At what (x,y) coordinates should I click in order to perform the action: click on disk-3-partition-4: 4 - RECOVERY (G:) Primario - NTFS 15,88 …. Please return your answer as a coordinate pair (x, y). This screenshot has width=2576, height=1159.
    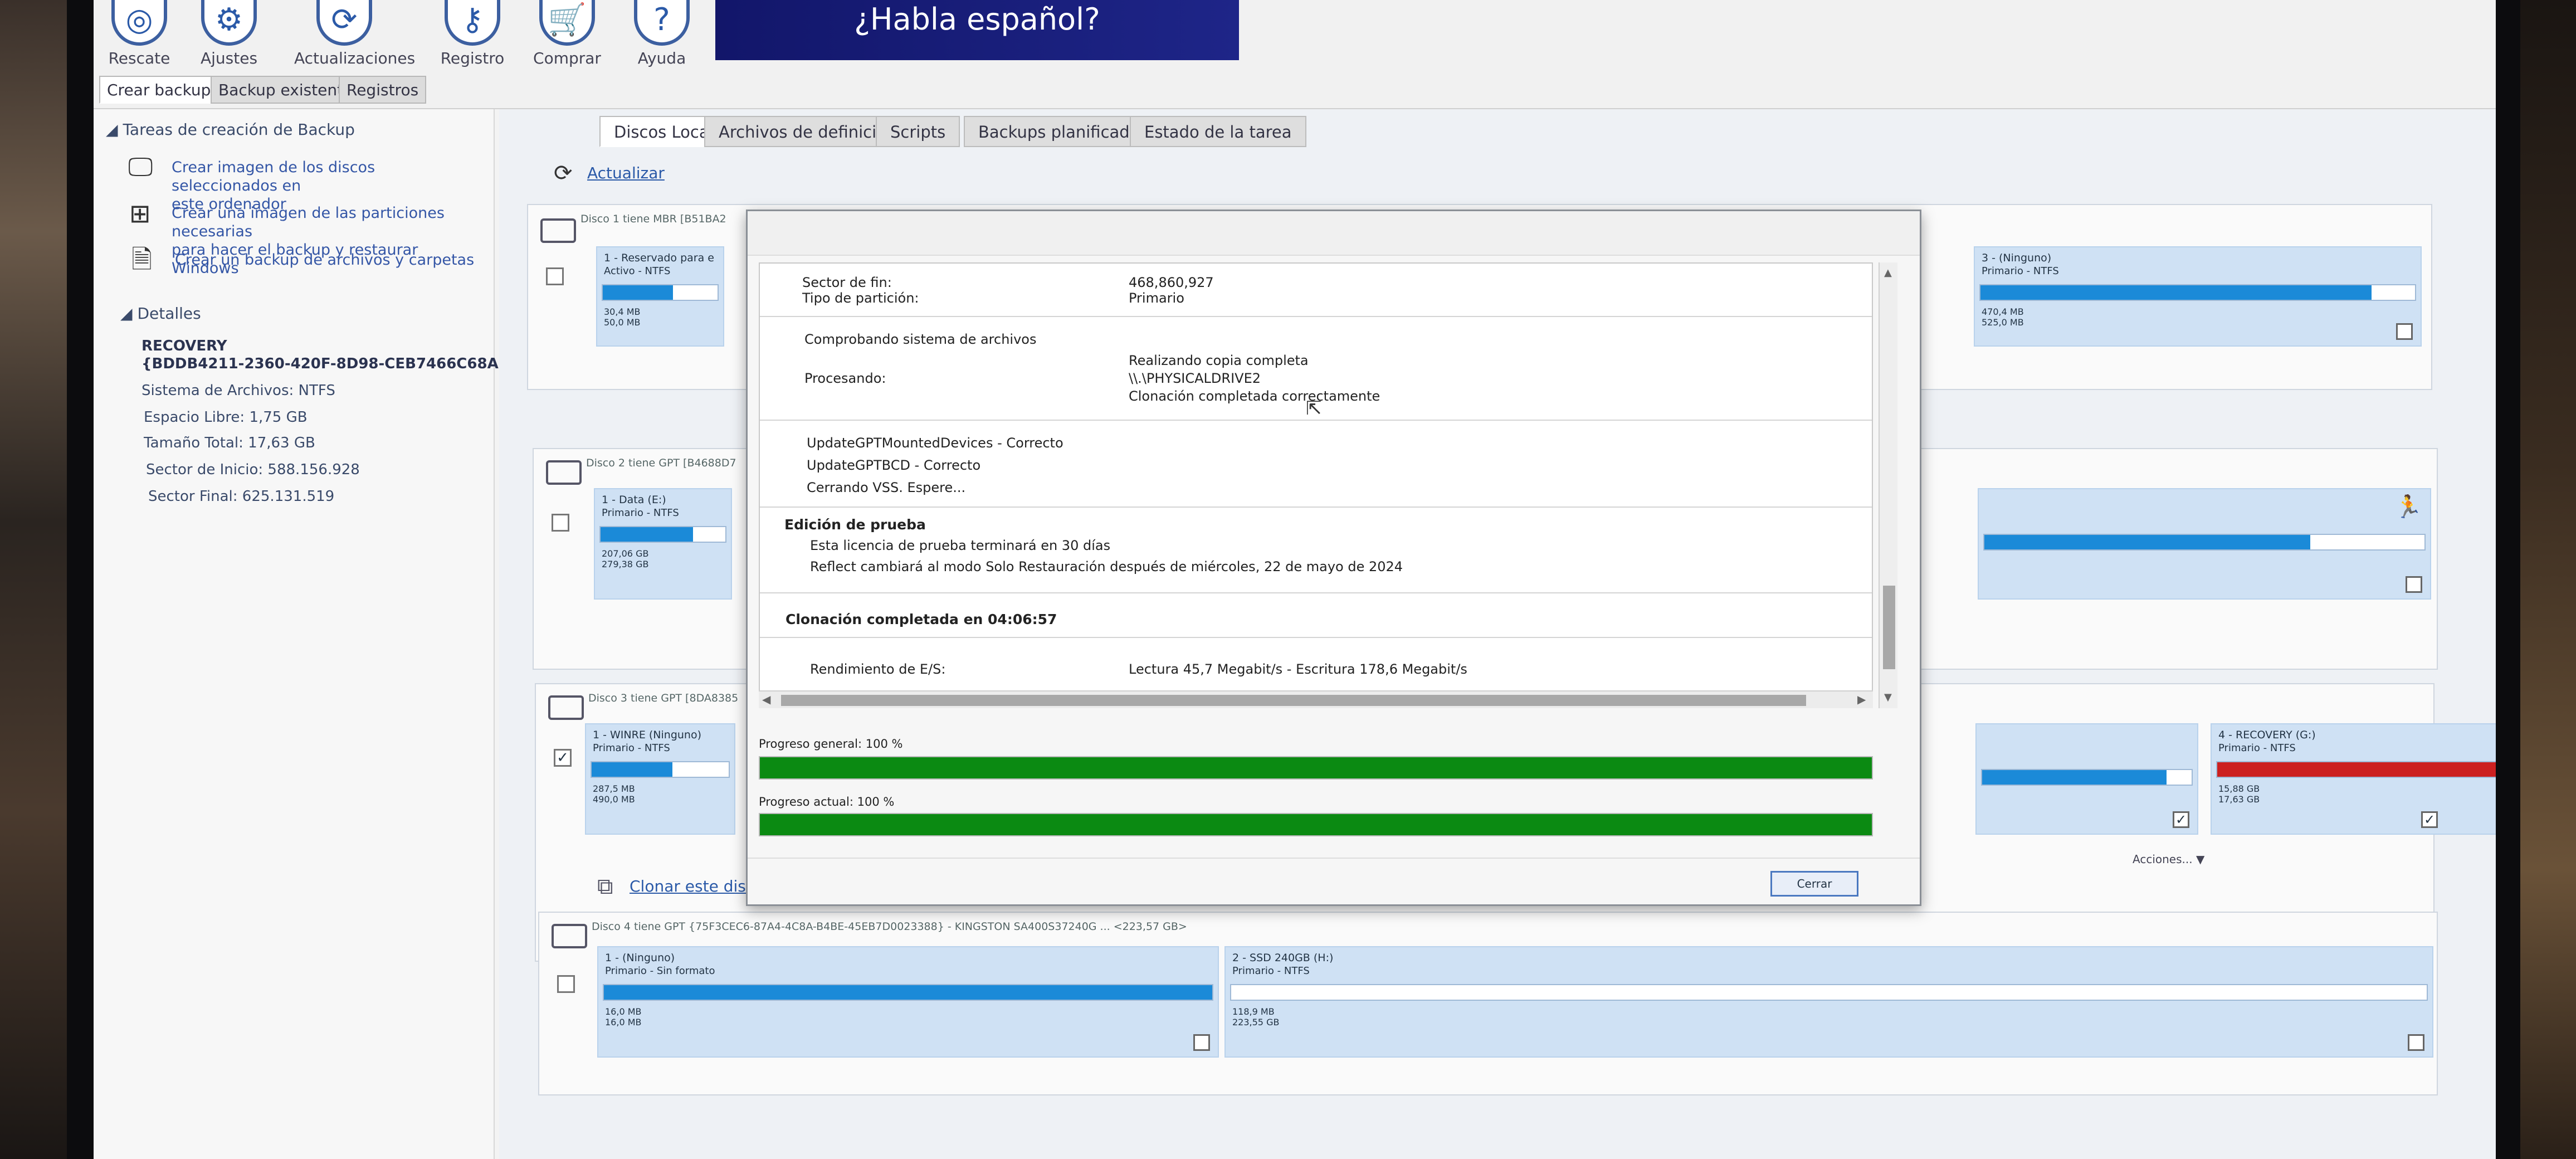
    Looking at the image, I should click on (2353, 779).